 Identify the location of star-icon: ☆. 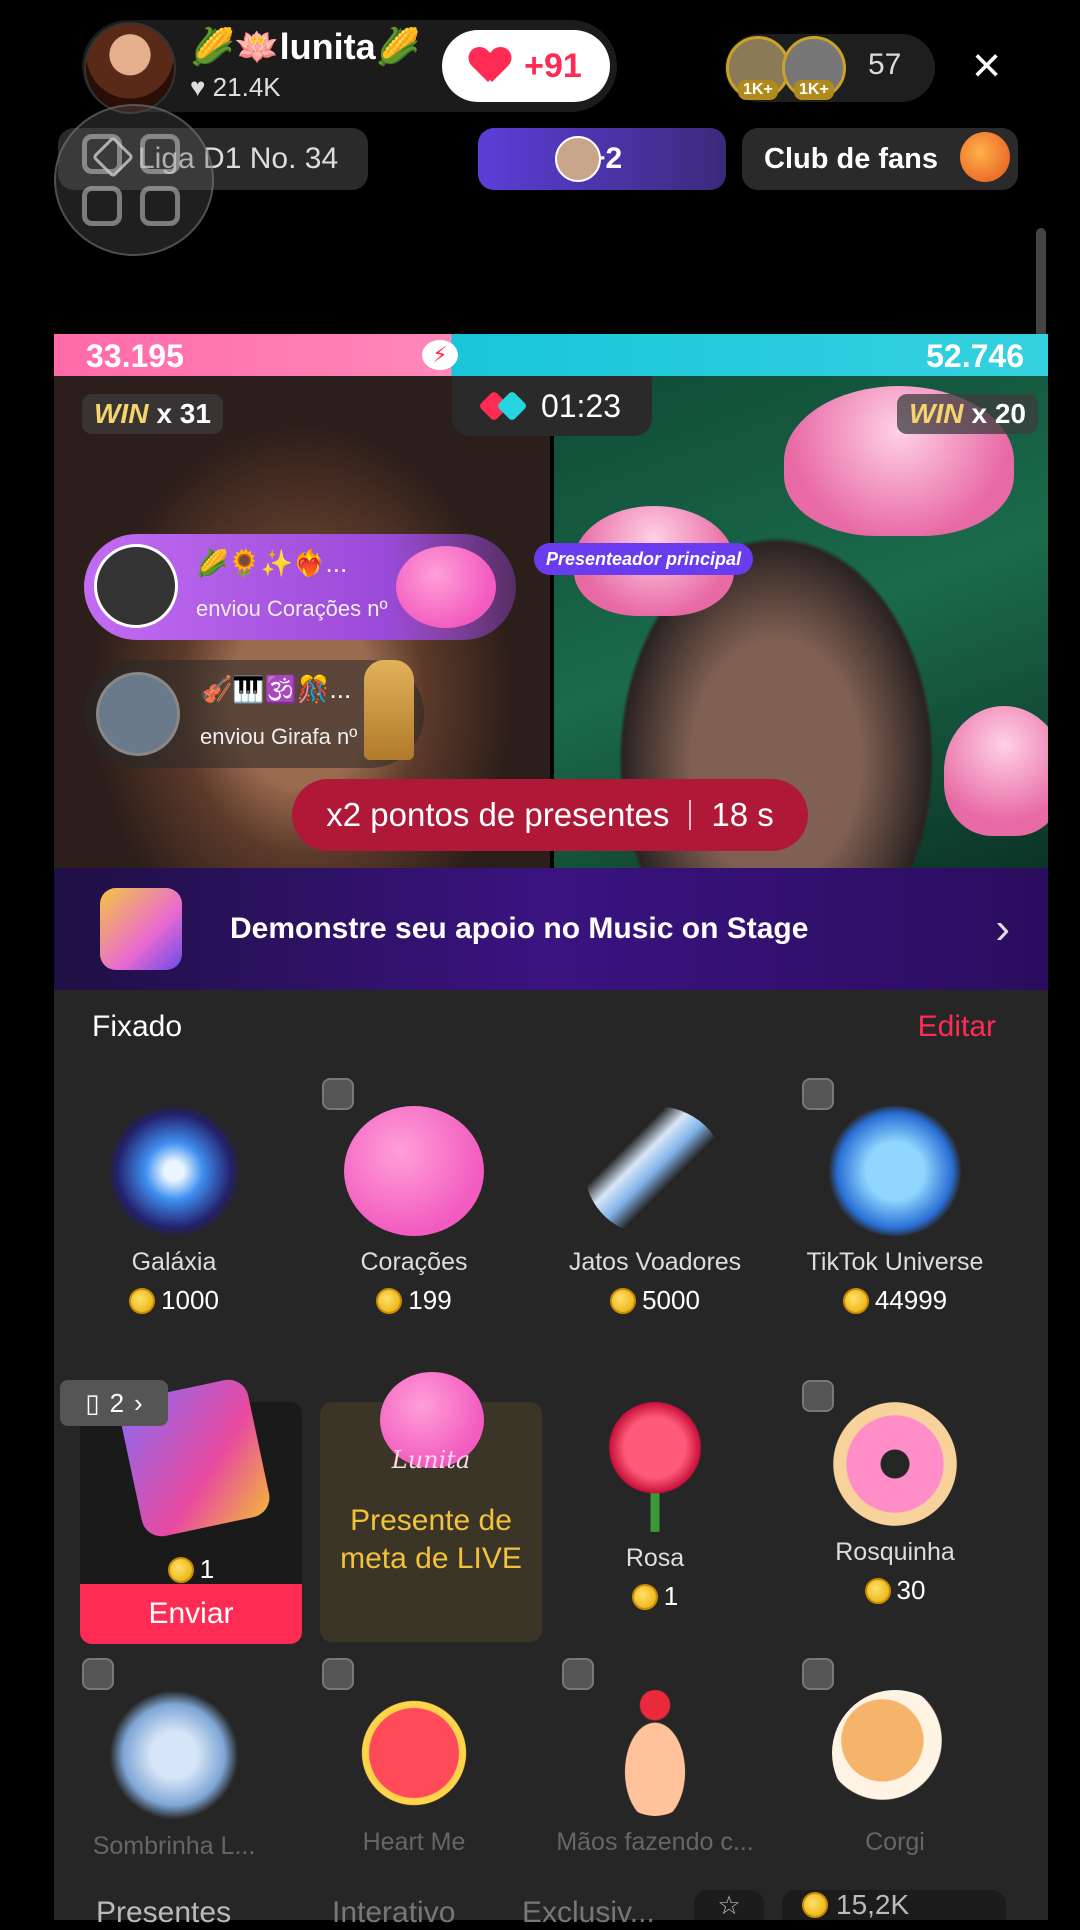
(729, 1905).